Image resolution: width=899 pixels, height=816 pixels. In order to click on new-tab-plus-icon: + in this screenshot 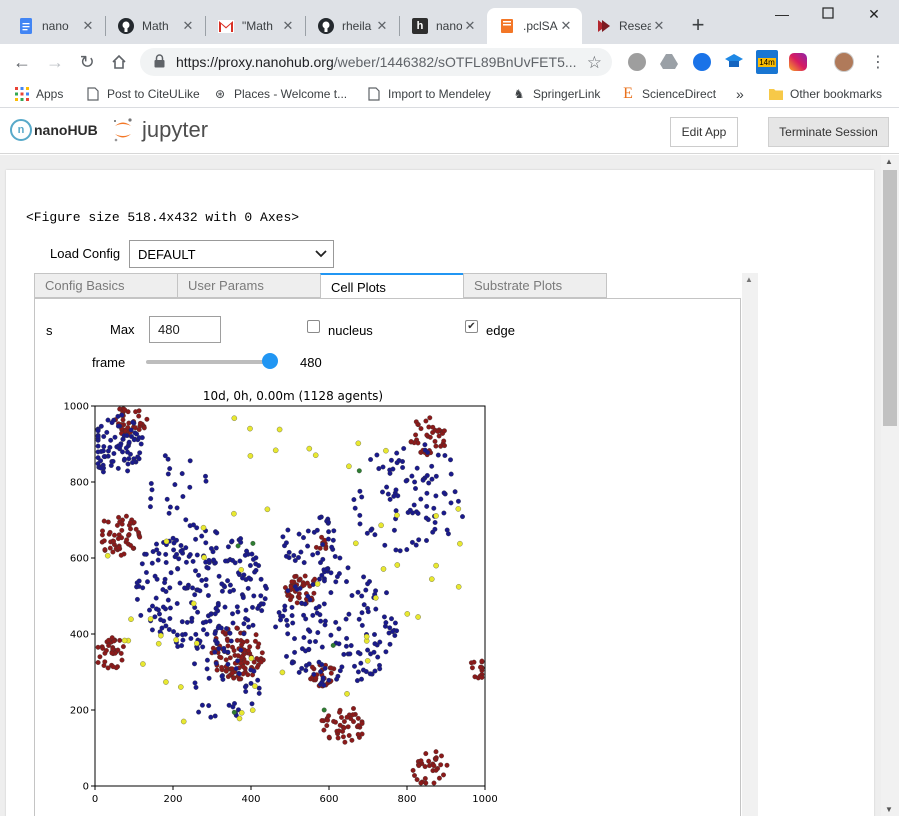, I will do `click(698, 26)`.